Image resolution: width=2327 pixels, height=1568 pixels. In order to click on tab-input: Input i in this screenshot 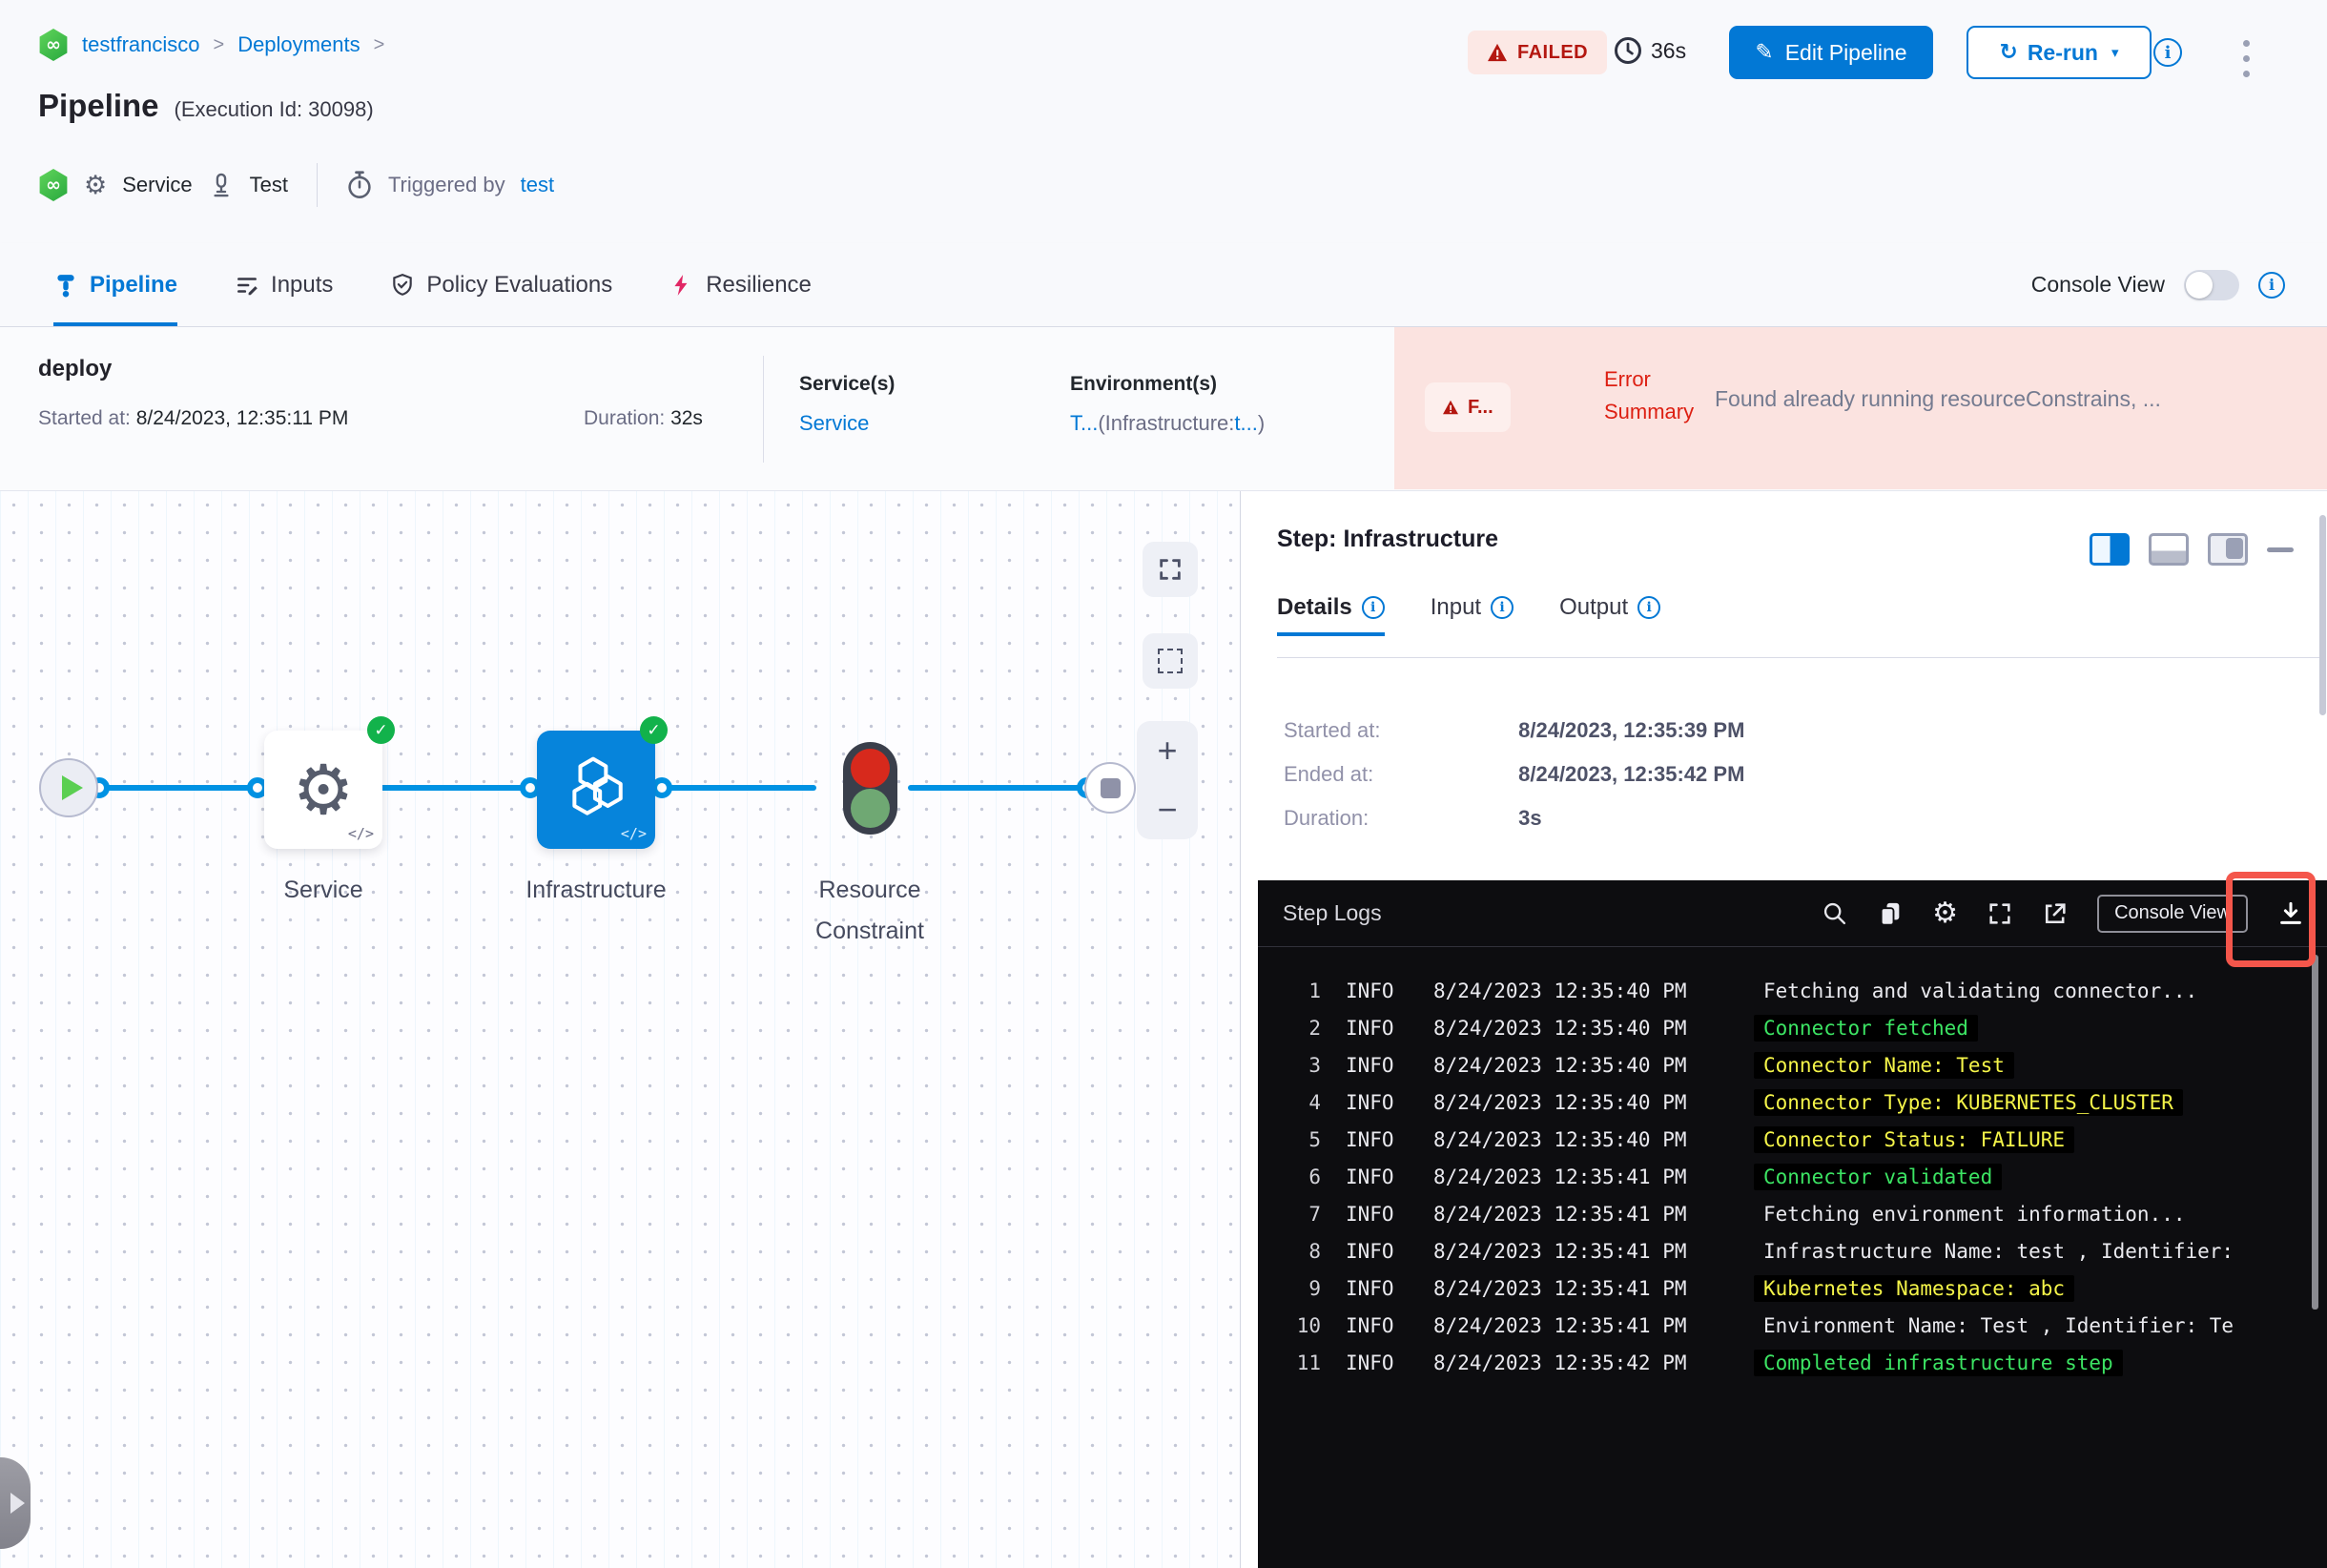, I will do `click(1472, 609)`.